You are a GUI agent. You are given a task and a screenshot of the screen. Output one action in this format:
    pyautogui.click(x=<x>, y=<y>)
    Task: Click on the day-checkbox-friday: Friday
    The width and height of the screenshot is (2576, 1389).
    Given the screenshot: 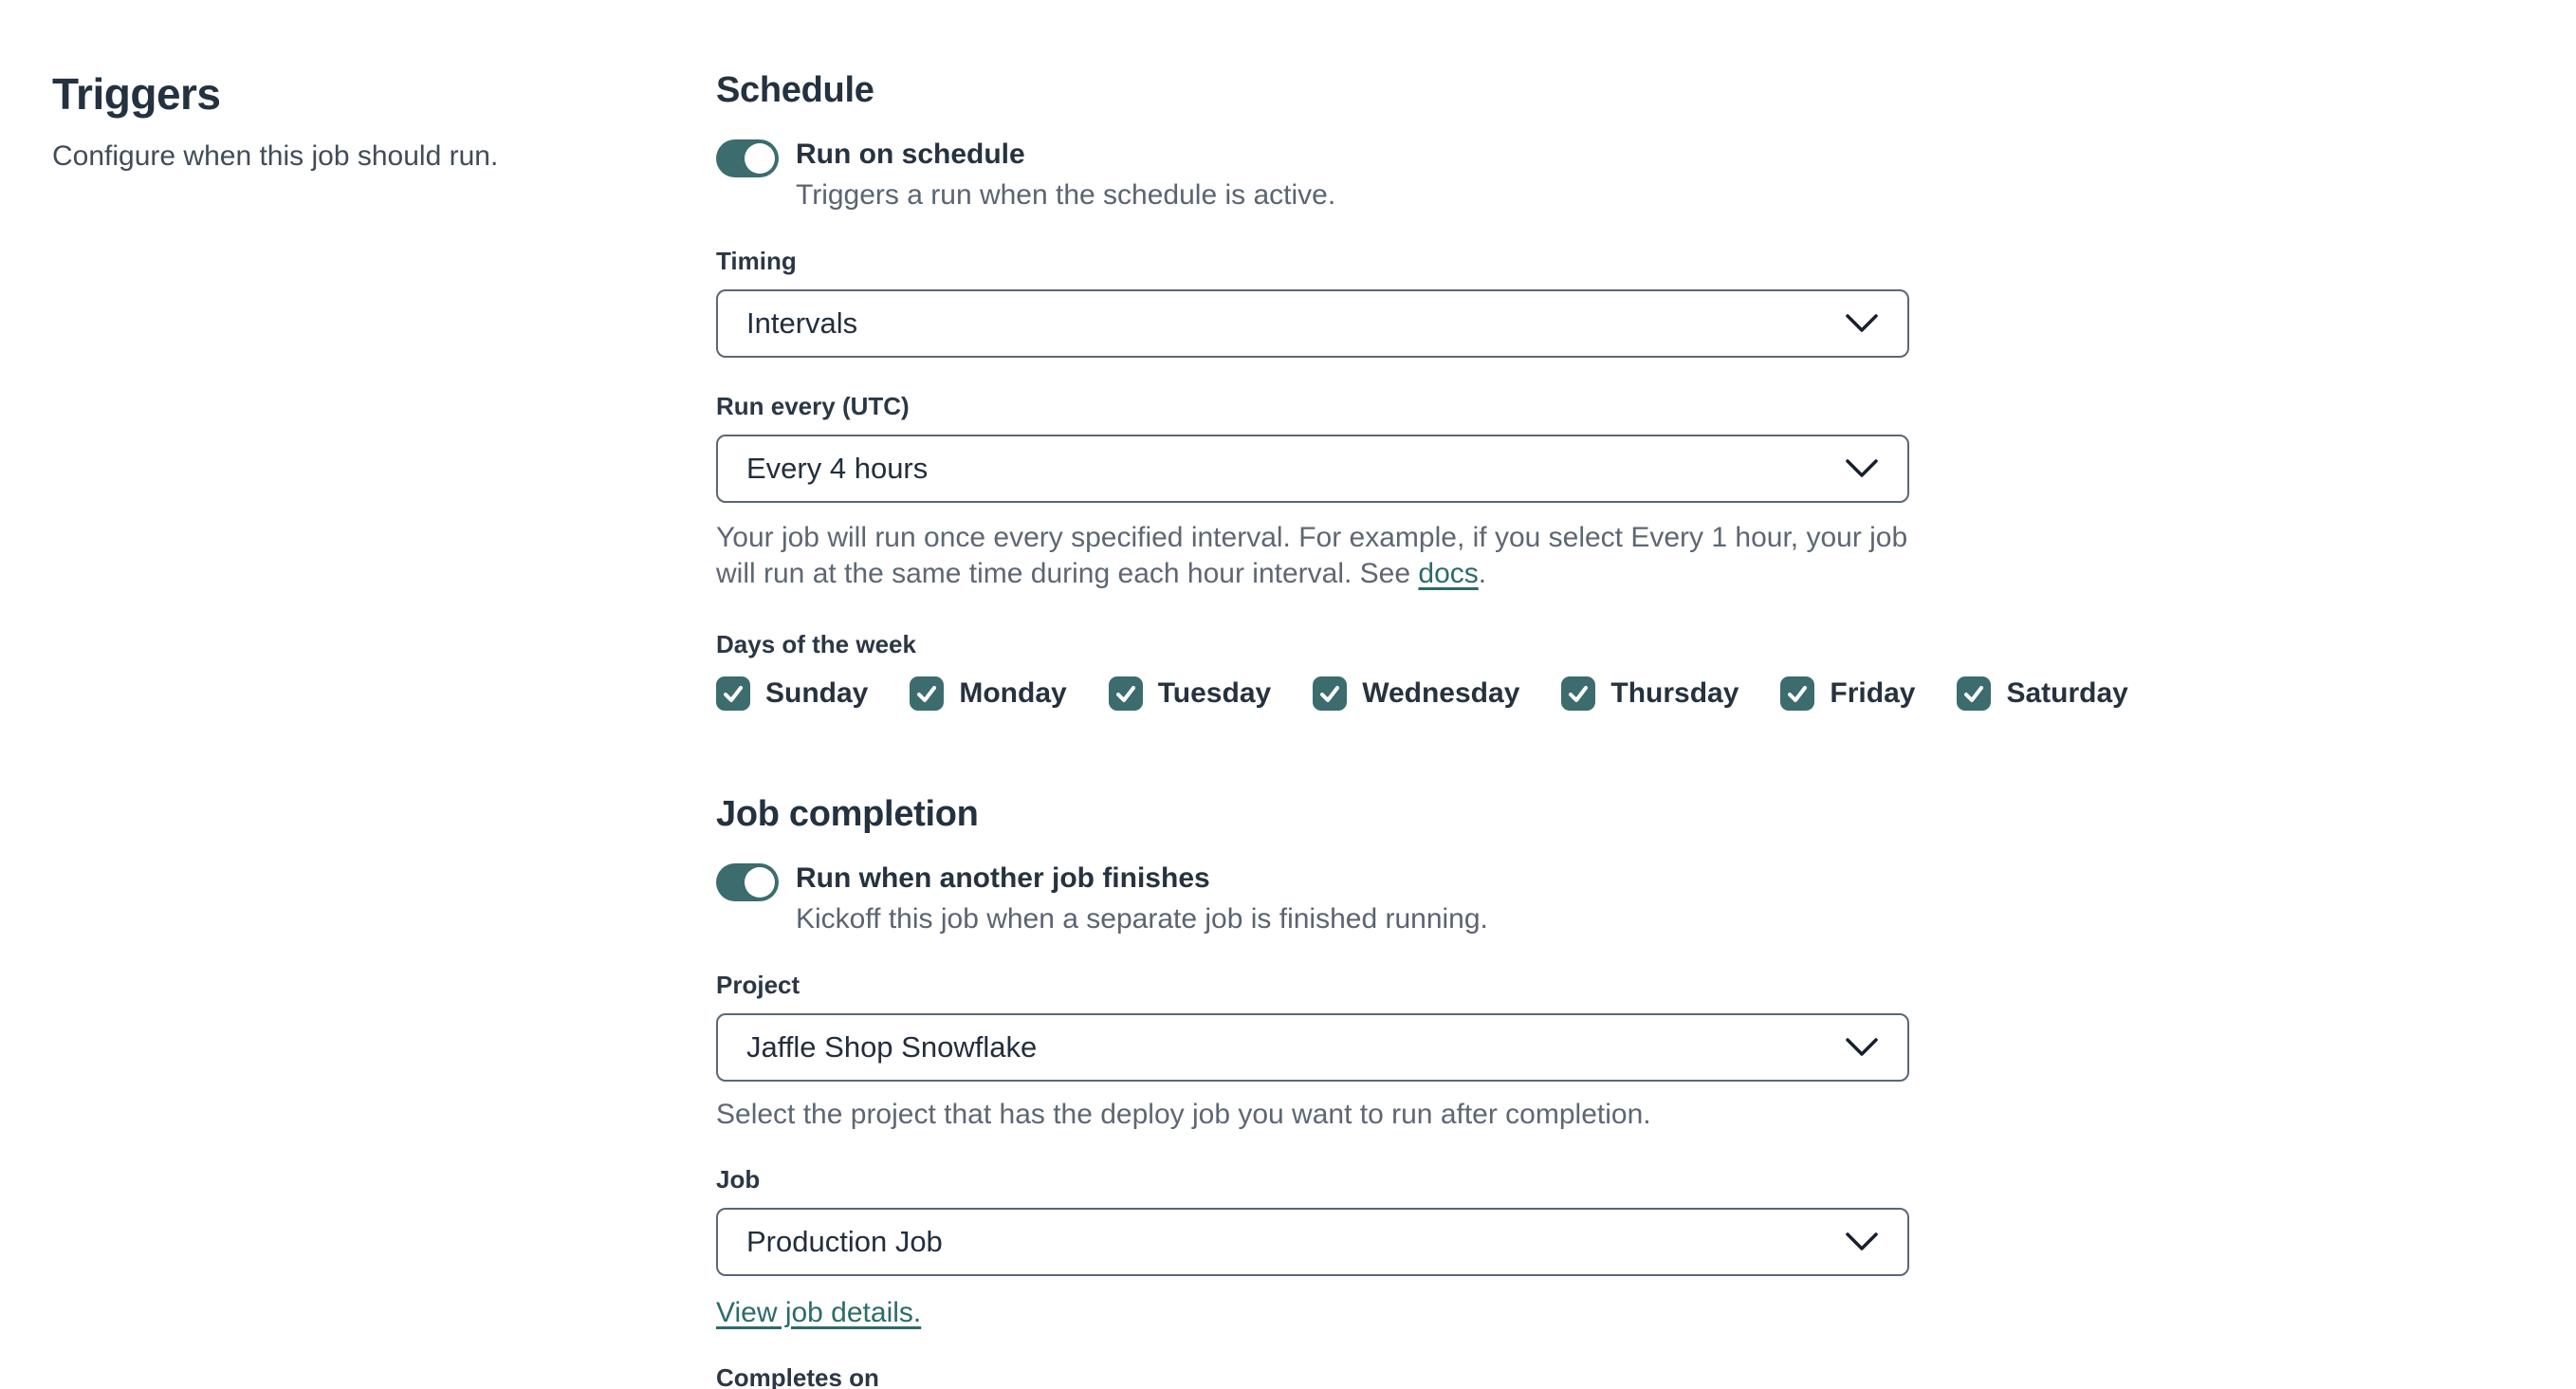 What is the action you would take?
    pyautogui.click(x=1848, y=694)
    